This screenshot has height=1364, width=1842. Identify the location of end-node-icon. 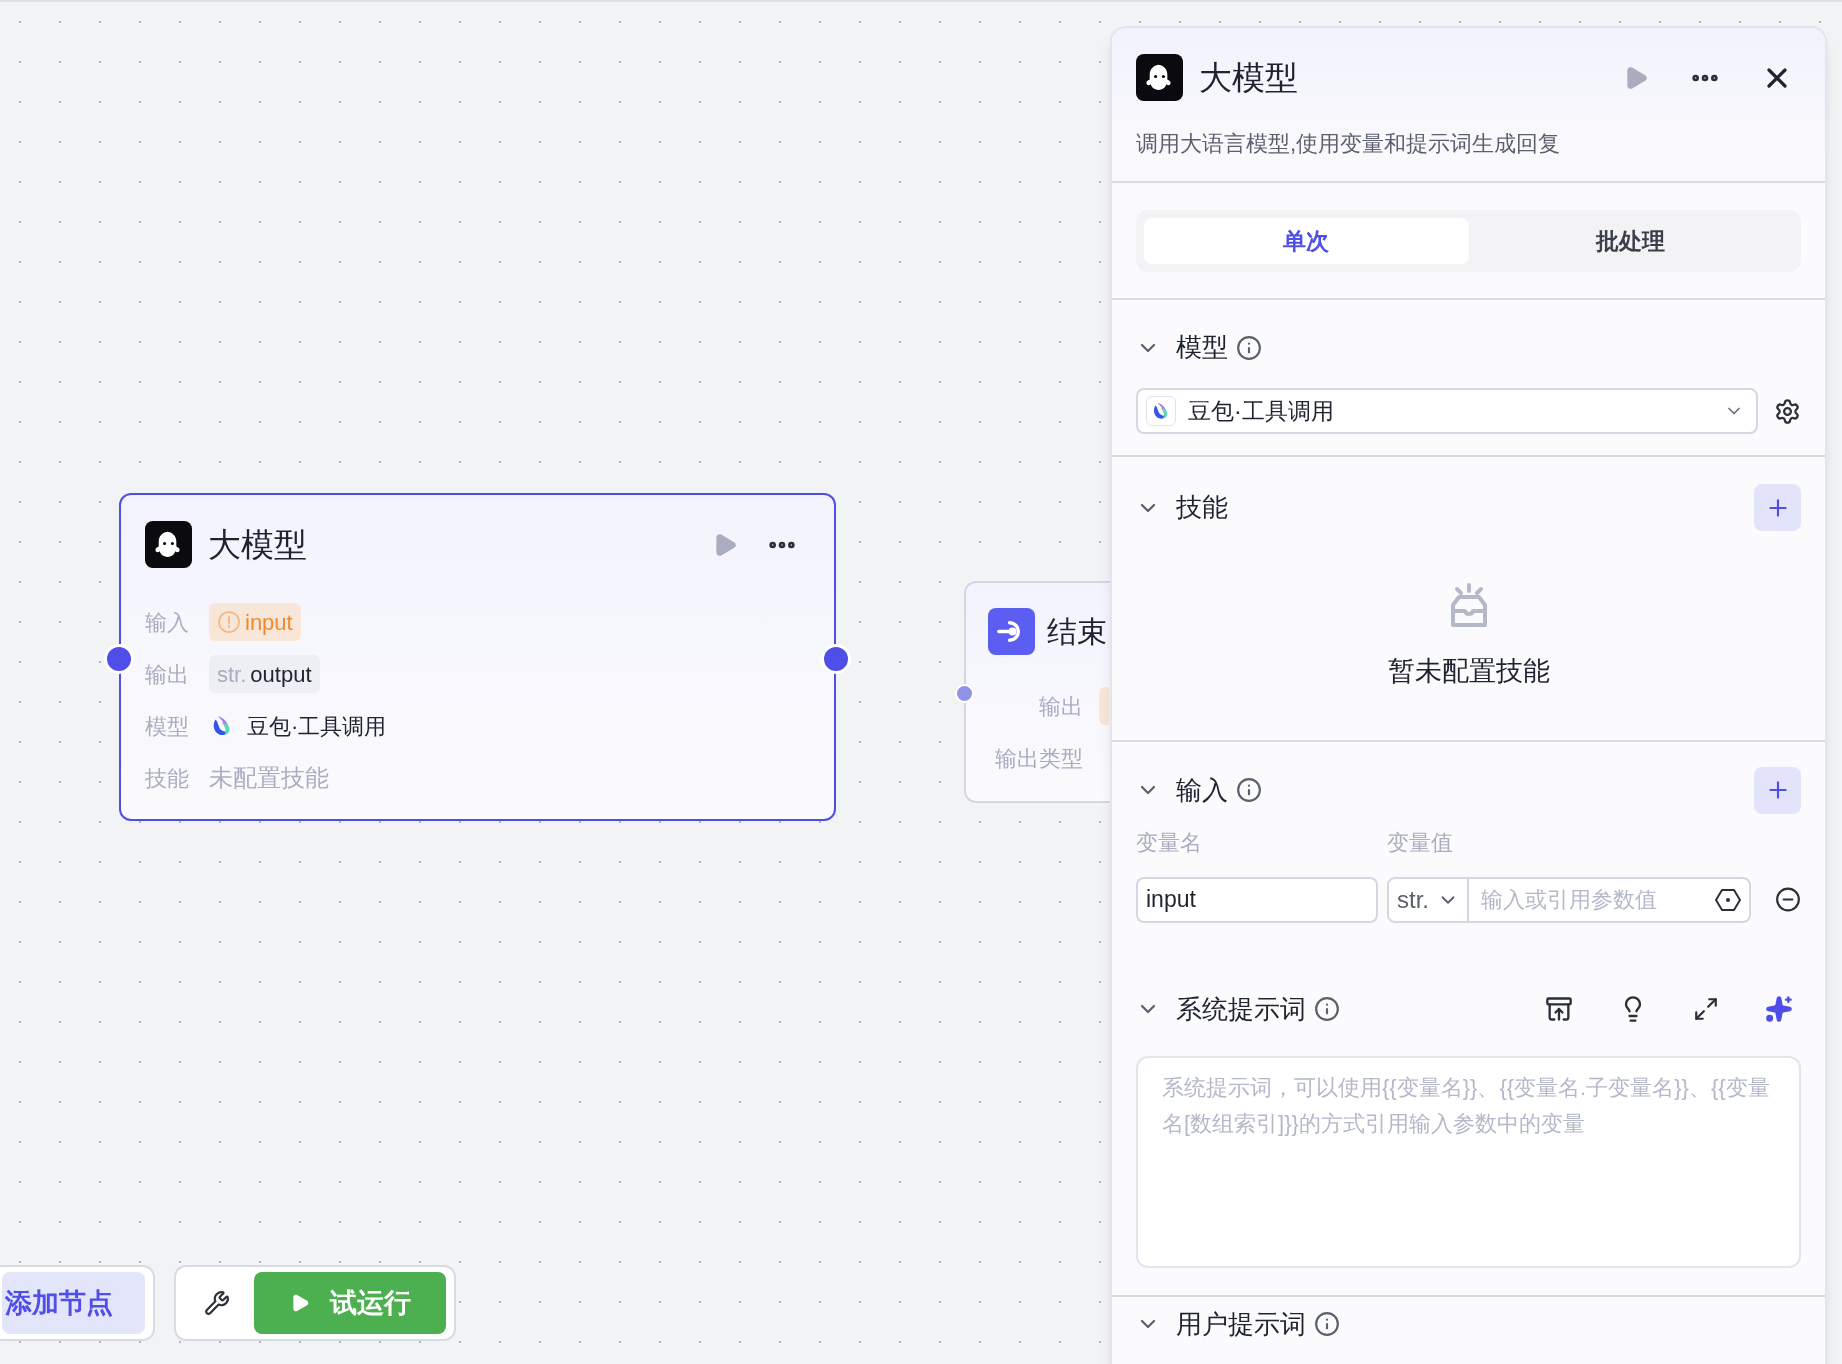
(1011, 631).